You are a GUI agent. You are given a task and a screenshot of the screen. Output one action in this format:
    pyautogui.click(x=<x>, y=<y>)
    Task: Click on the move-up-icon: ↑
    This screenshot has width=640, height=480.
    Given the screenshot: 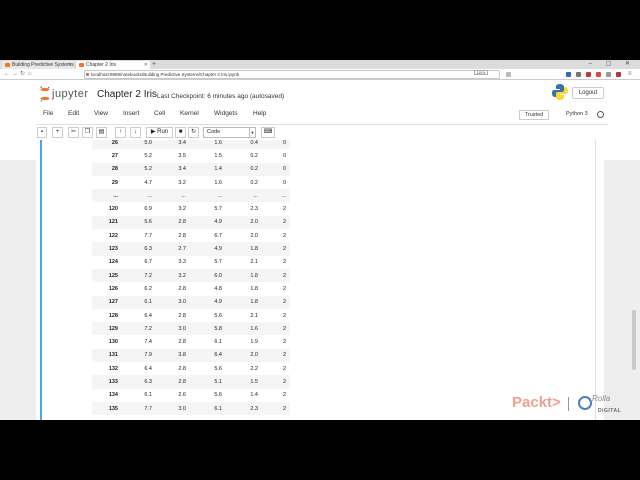 What is the action you would take?
    pyautogui.click(x=120, y=132)
    